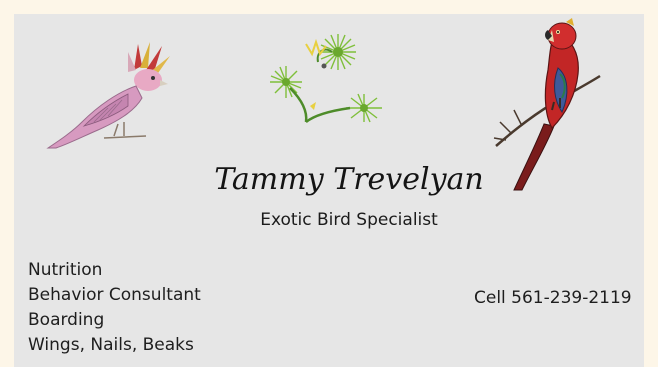 This screenshot has height=367, width=658. I want to click on pink-cockatoo-icon, so click(108, 95).